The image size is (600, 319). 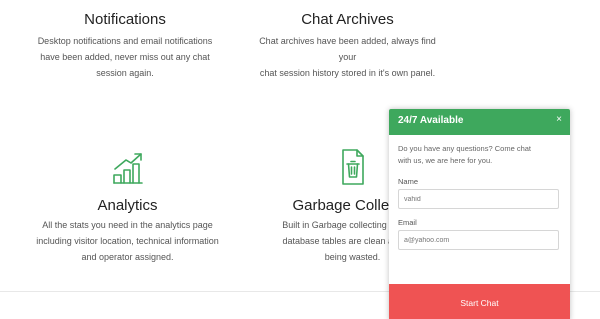 What do you see at coordinates (408, 181) in the screenshot?
I see `name-label: Name` at bounding box center [408, 181].